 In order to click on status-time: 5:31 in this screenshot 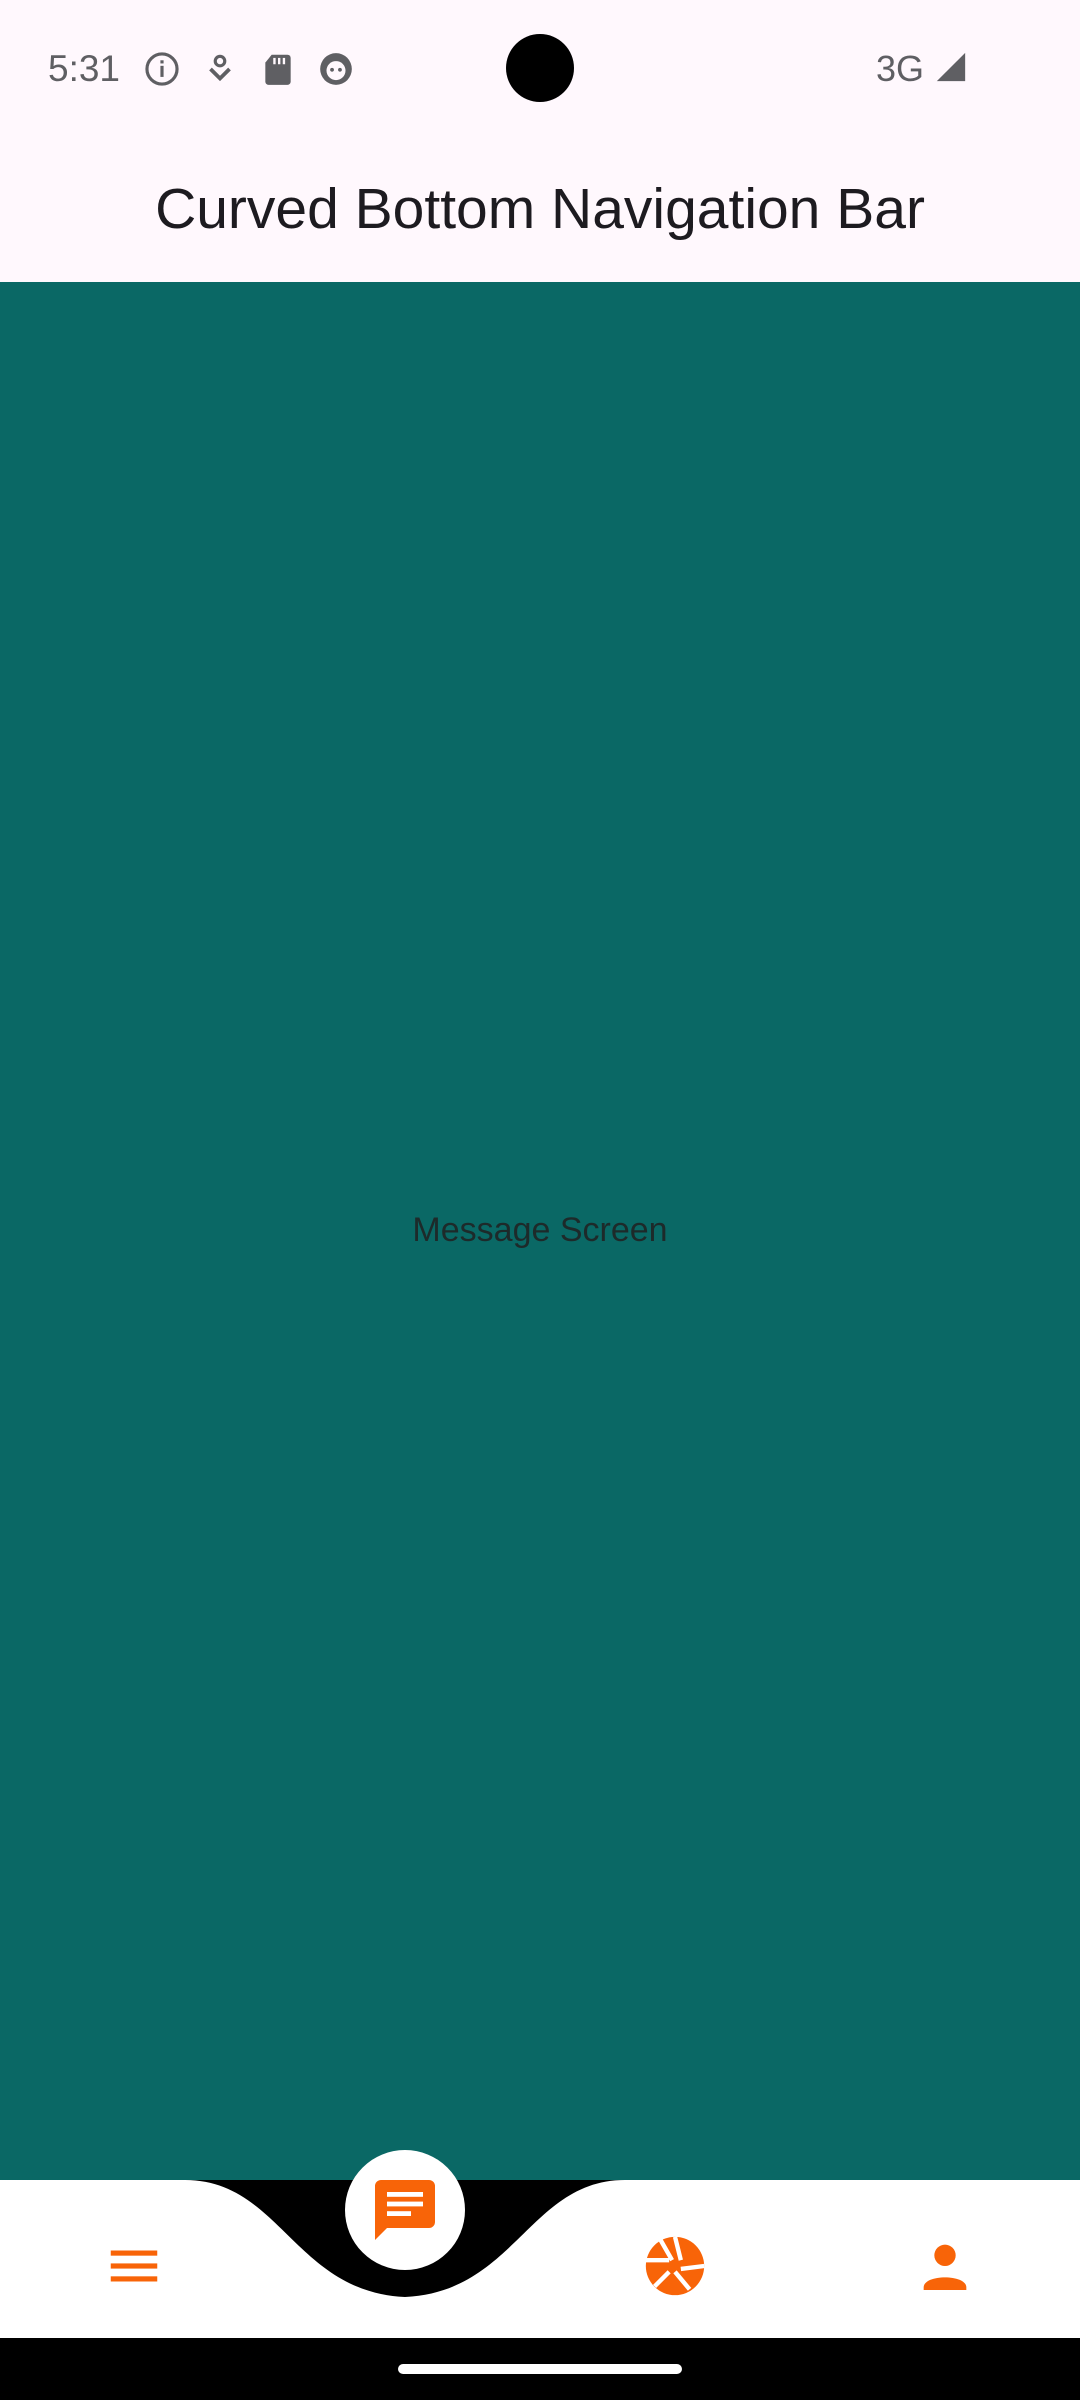, I will do `click(84, 68)`.